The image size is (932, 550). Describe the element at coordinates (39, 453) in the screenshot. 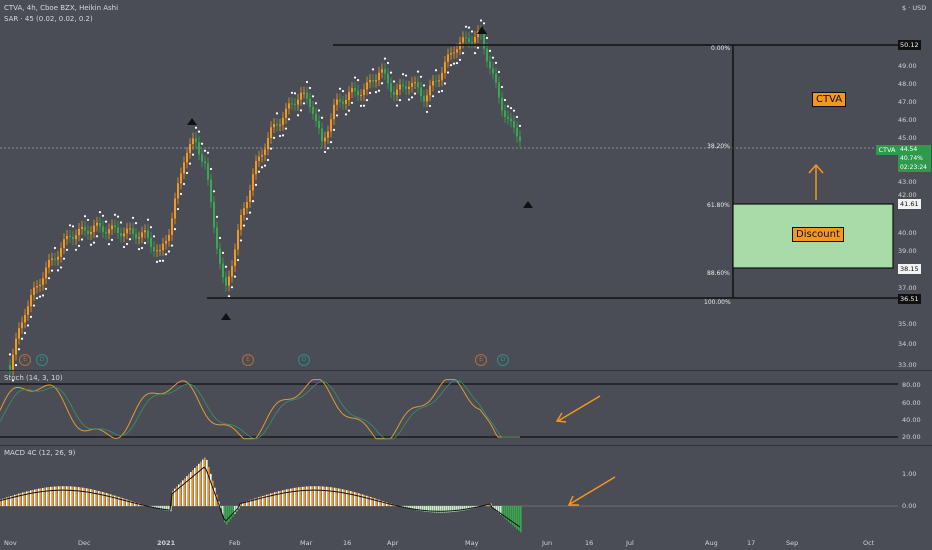

I see `macd-legend: MACD 4C (12, 26, 9)` at that location.